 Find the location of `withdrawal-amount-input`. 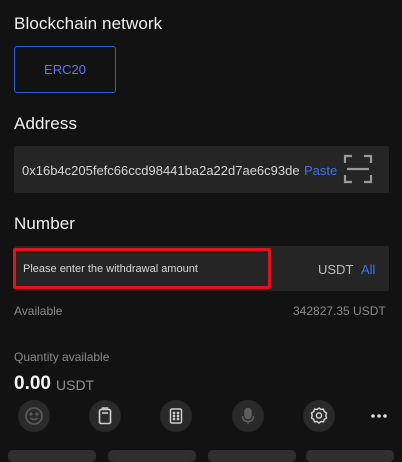

withdrawal-amount-input is located at coordinates (142, 268).